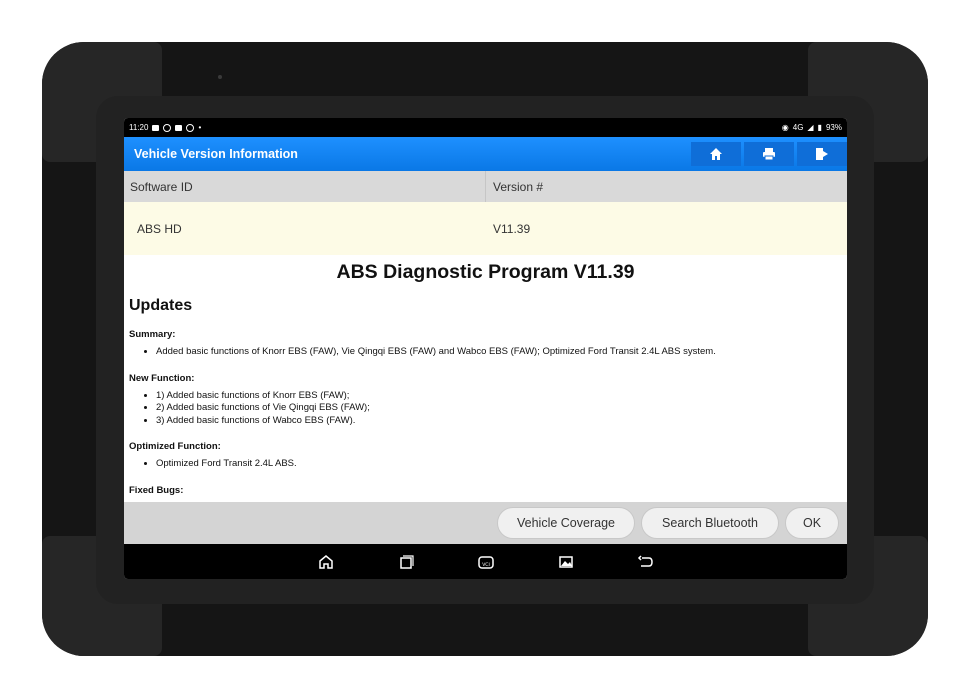 This screenshot has height=699, width=970. What do you see at coordinates (501, 464) in the screenshot?
I see `list-item: Optimized Ford Transit 2.4L ABS.` at bounding box center [501, 464].